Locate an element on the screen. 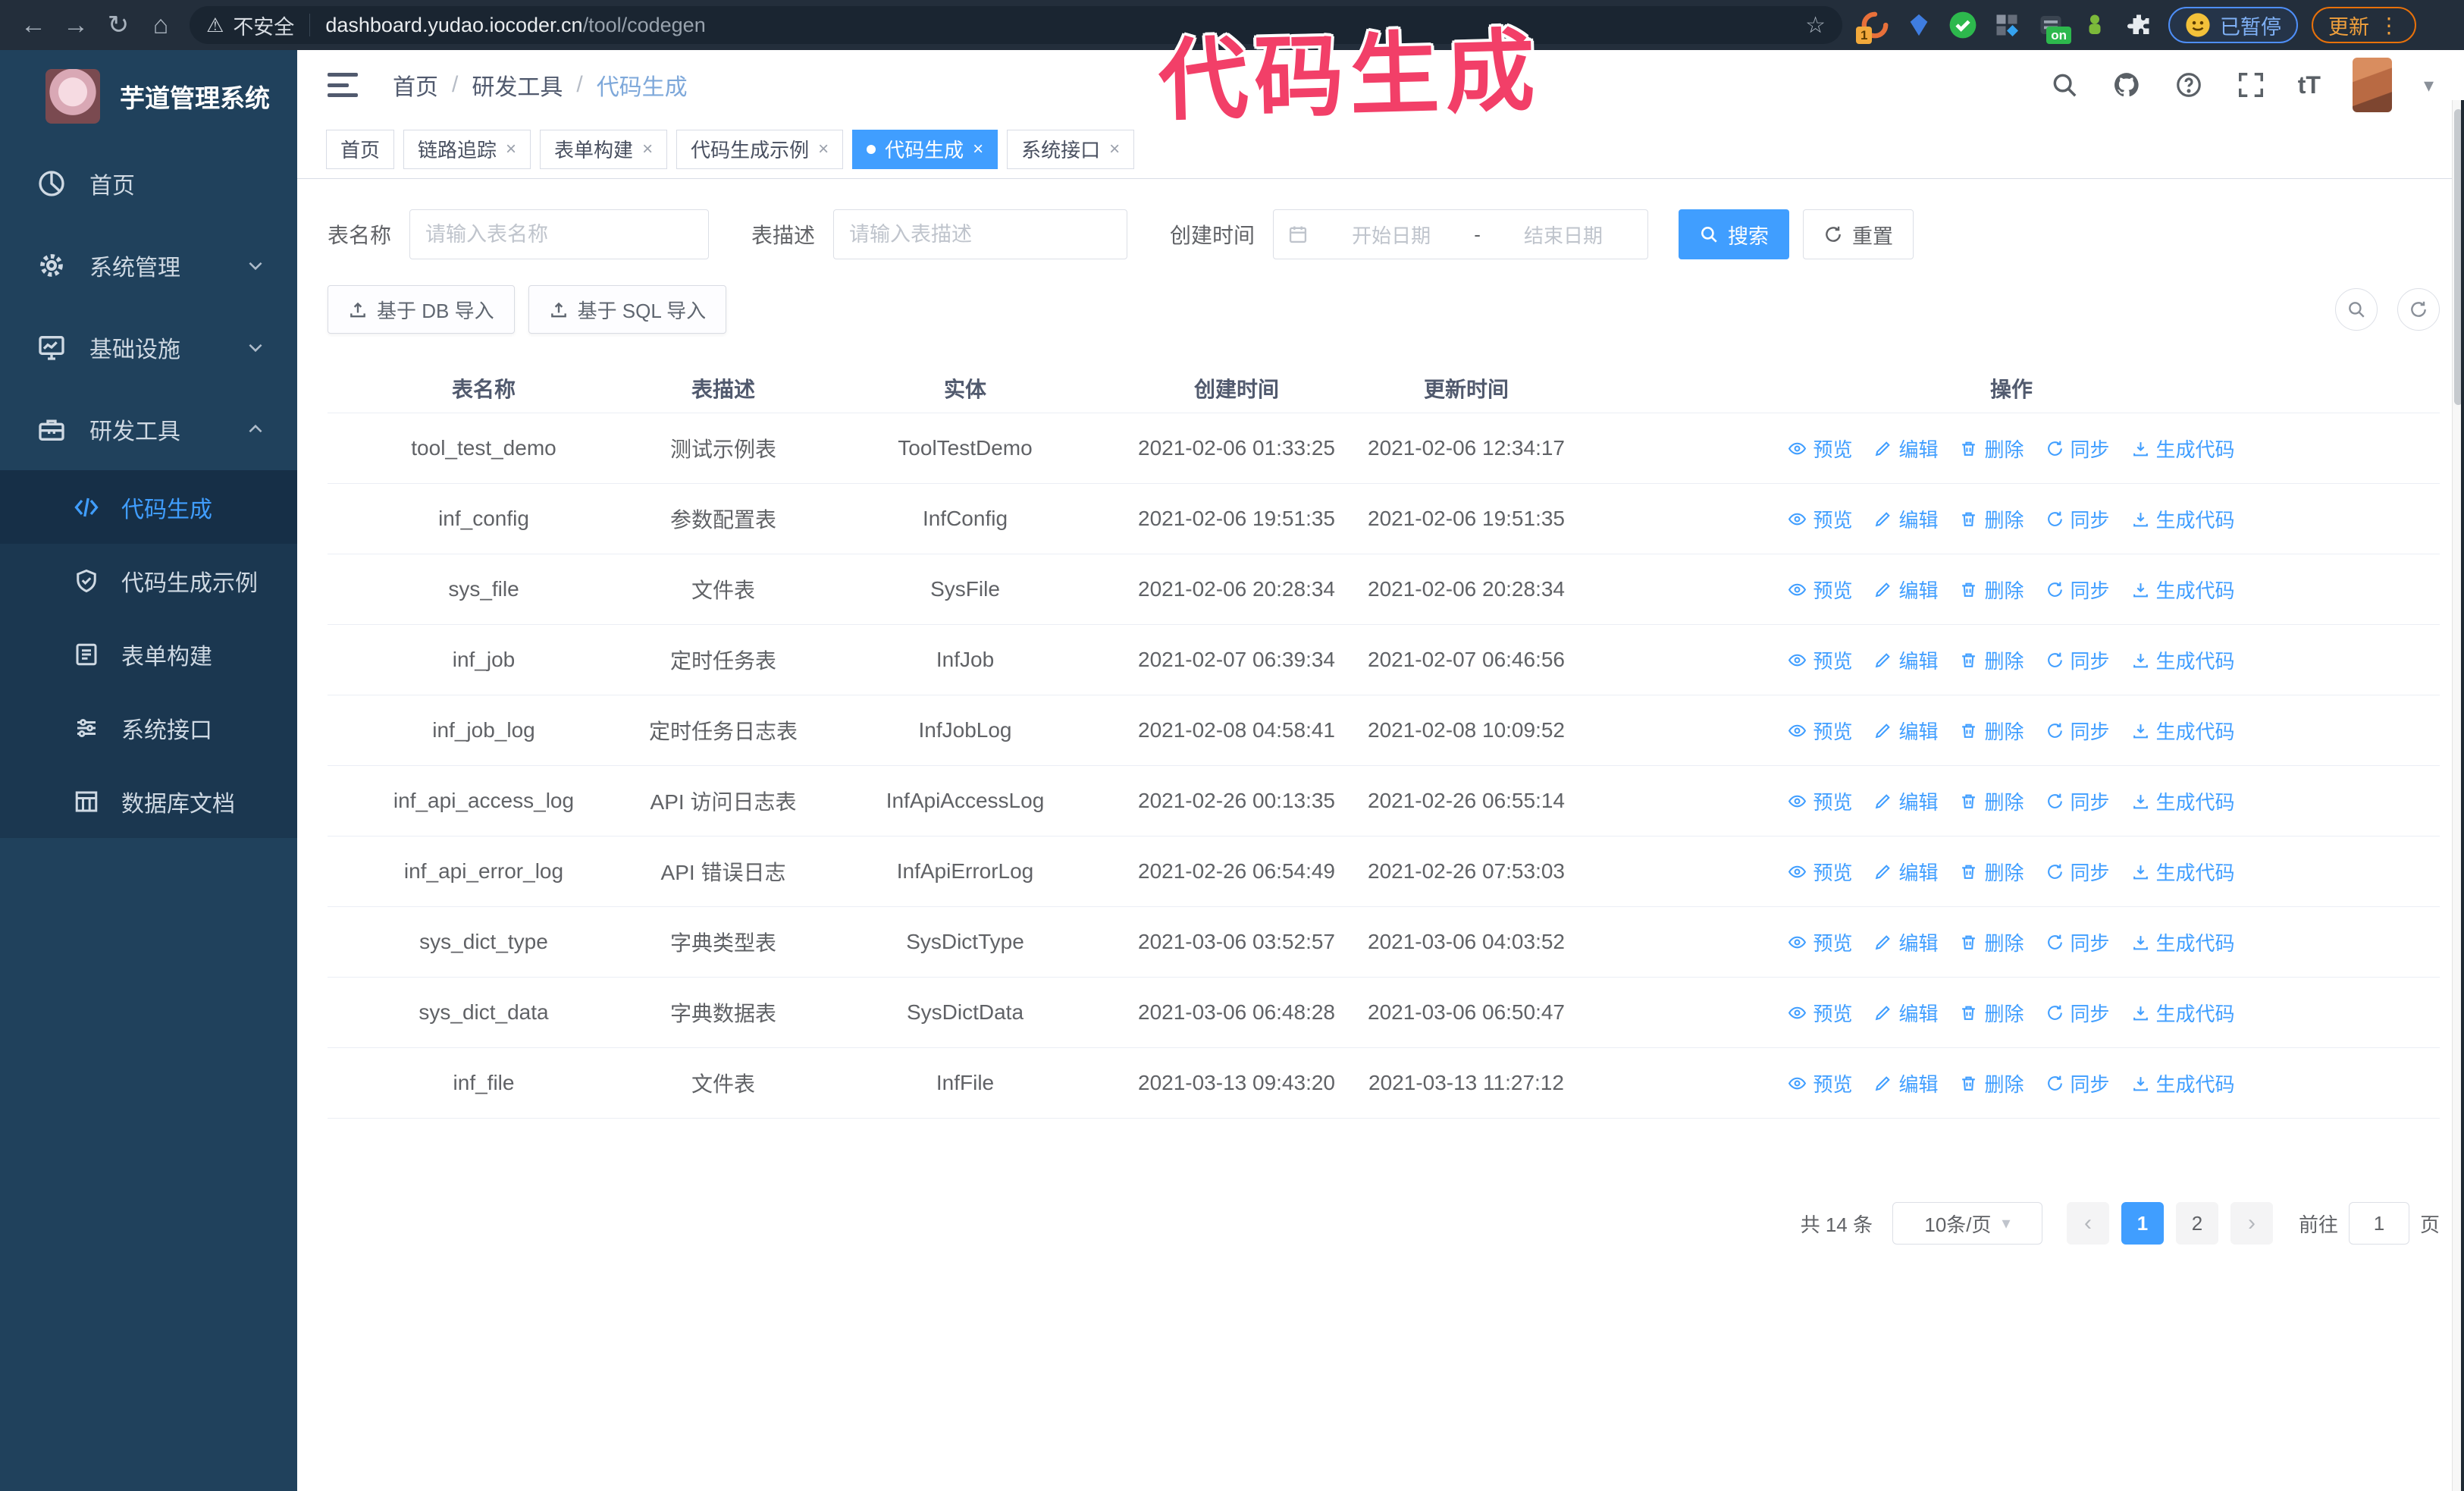  sidebar-item-devtools: 研发工具 is located at coordinates (148, 429).